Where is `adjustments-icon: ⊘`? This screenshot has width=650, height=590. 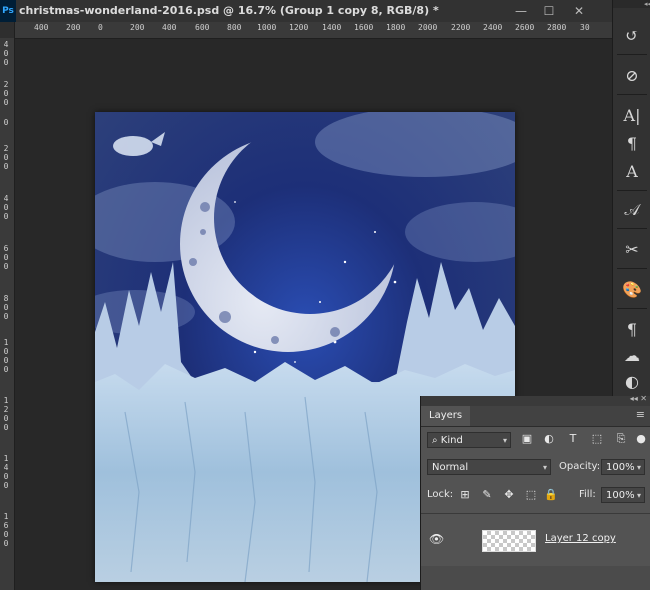 adjustments-icon: ⊘ is located at coordinates (632, 76).